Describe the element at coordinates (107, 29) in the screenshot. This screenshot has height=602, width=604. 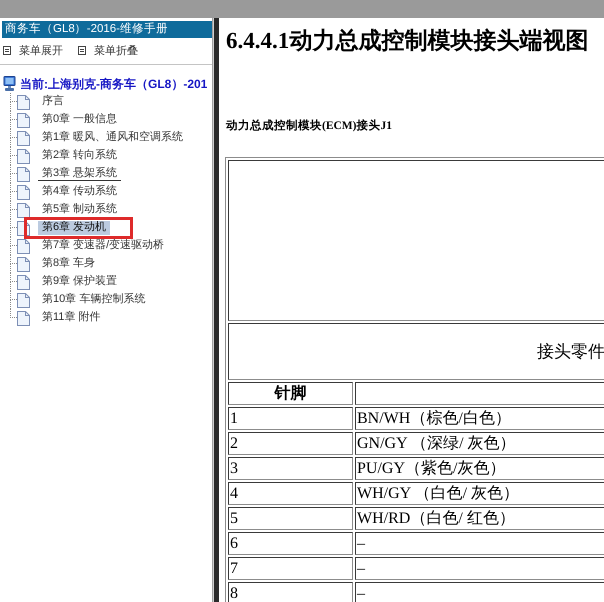
I see `manual-title-bar: 商务车（GL8）-2016-维修手册` at that location.